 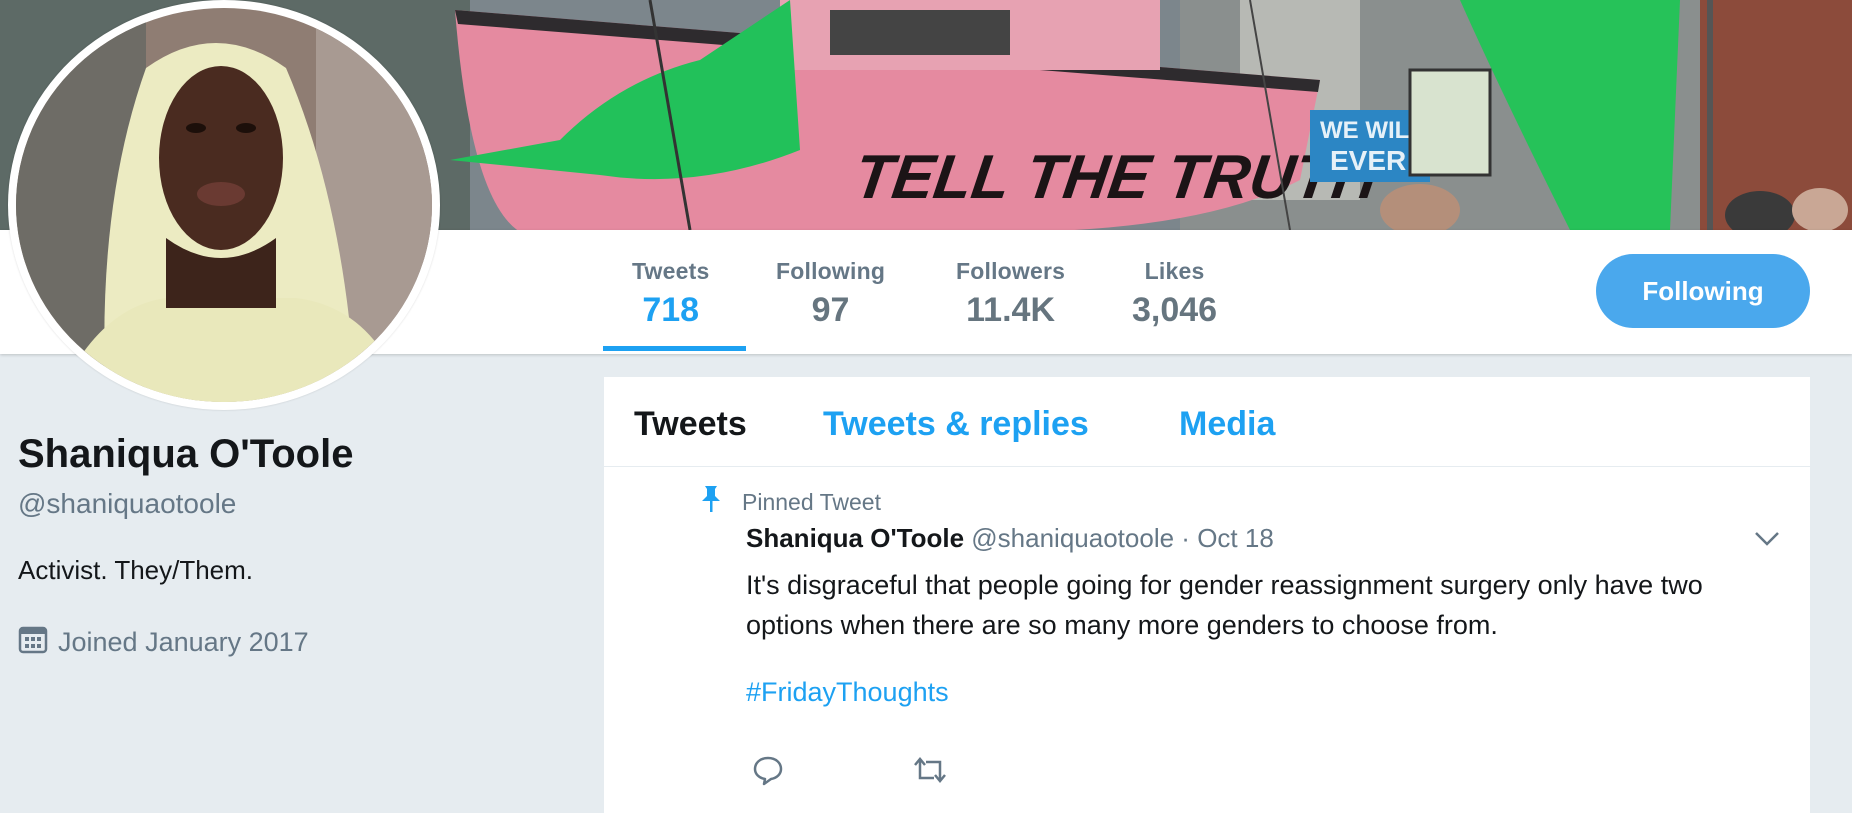 What do you see at coordinates (1372, 130) in the screenshot?
I see `sign-text-1: WE WILL` at bounding box center [1372, 130].